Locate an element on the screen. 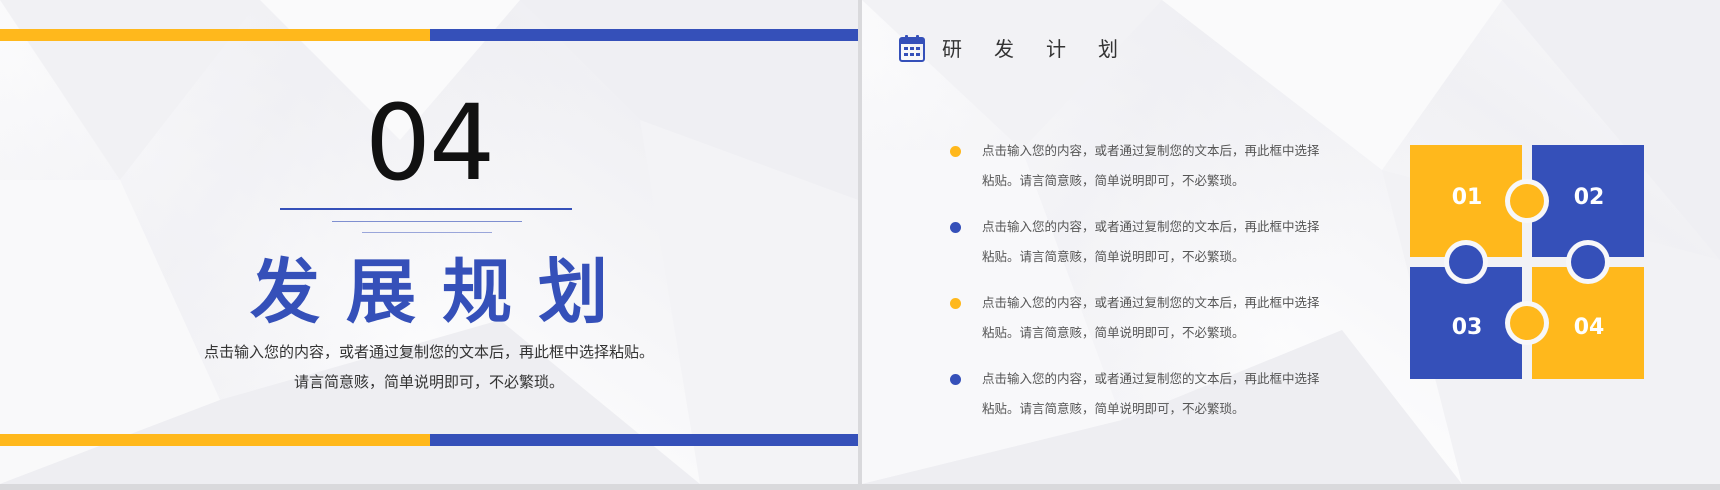 This screenshot has width=1720, height=490. puzzle-label-03: 03 is located at coordinates (1467, 327).